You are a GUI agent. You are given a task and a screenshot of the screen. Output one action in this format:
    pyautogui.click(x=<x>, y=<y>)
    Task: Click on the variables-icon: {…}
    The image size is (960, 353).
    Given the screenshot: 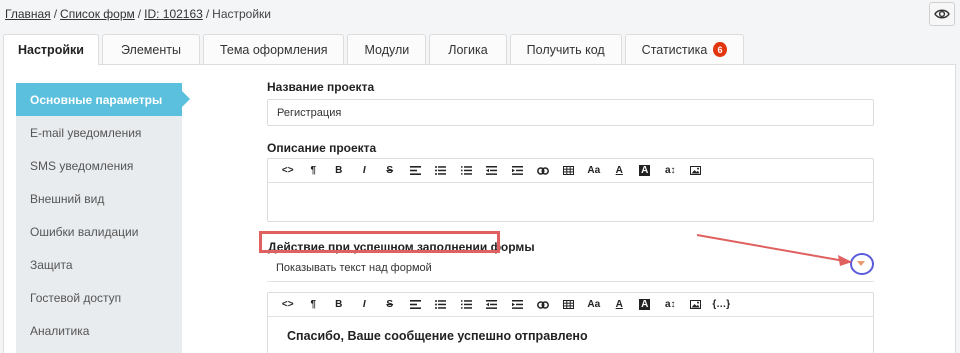 What is the action you would take?
    pyautogui.click(x=722, y=304)
    